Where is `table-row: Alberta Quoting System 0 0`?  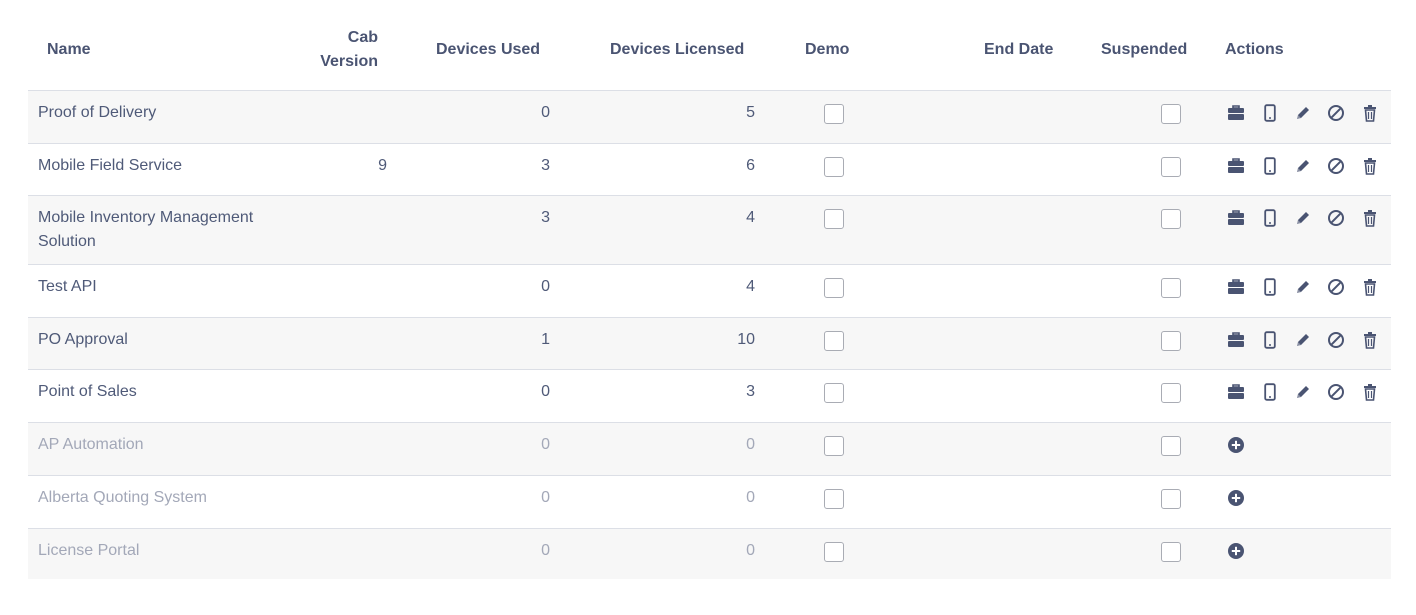 table-row: Alberta Quoting System 0 0 is located at coordinates (709, 502).